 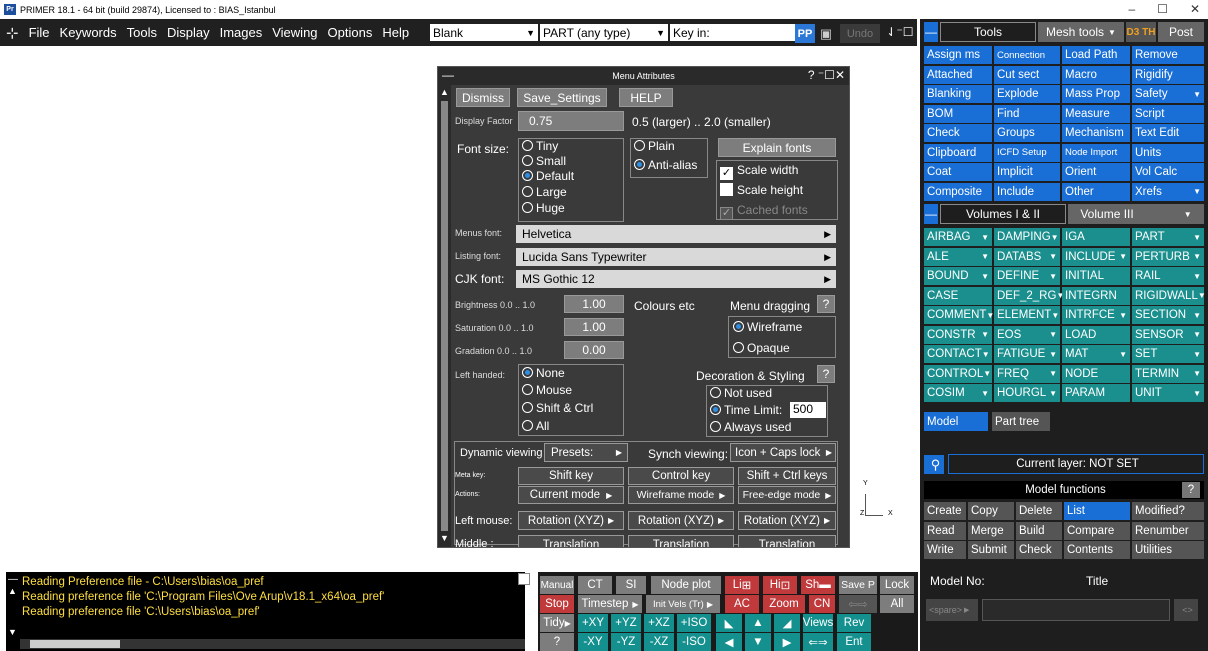 What do you see at coordinates (854, 623) in the screenshot?
I see `rev-button: Rev` at bounding box center [854, 623].